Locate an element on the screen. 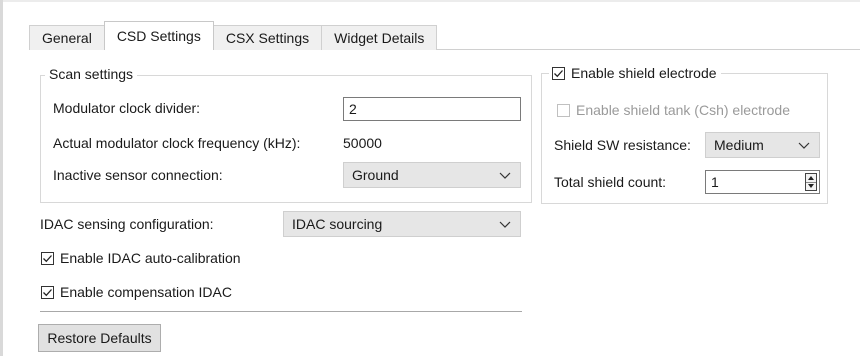  shield-tank-row: Enable shield tank (Csh) electrode is located at coordinates (673, 110).